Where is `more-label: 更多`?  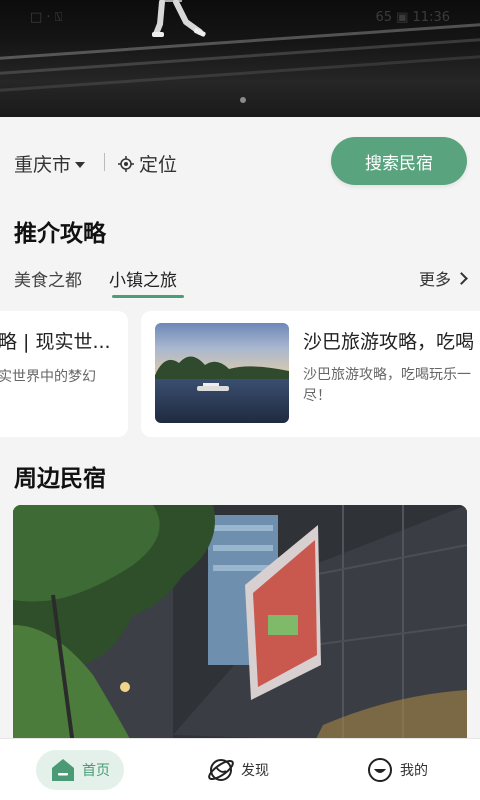 more-label: 更多 is located at coordinates (434, 279).